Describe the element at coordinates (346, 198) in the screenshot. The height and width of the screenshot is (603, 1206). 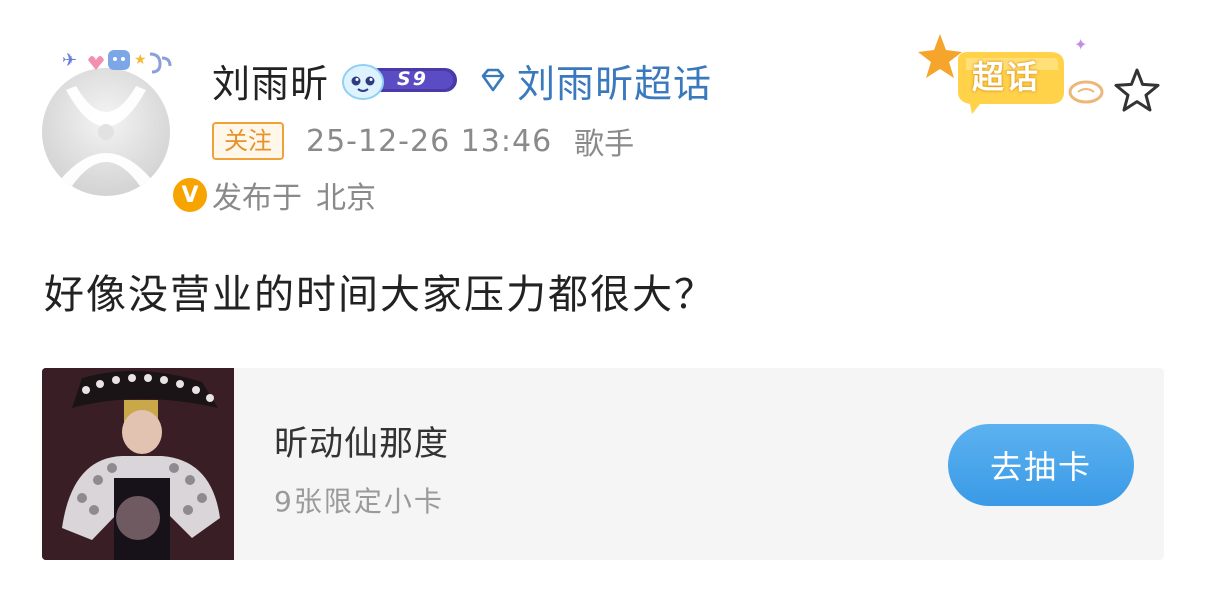
I see `location-city: 北京` at that location.